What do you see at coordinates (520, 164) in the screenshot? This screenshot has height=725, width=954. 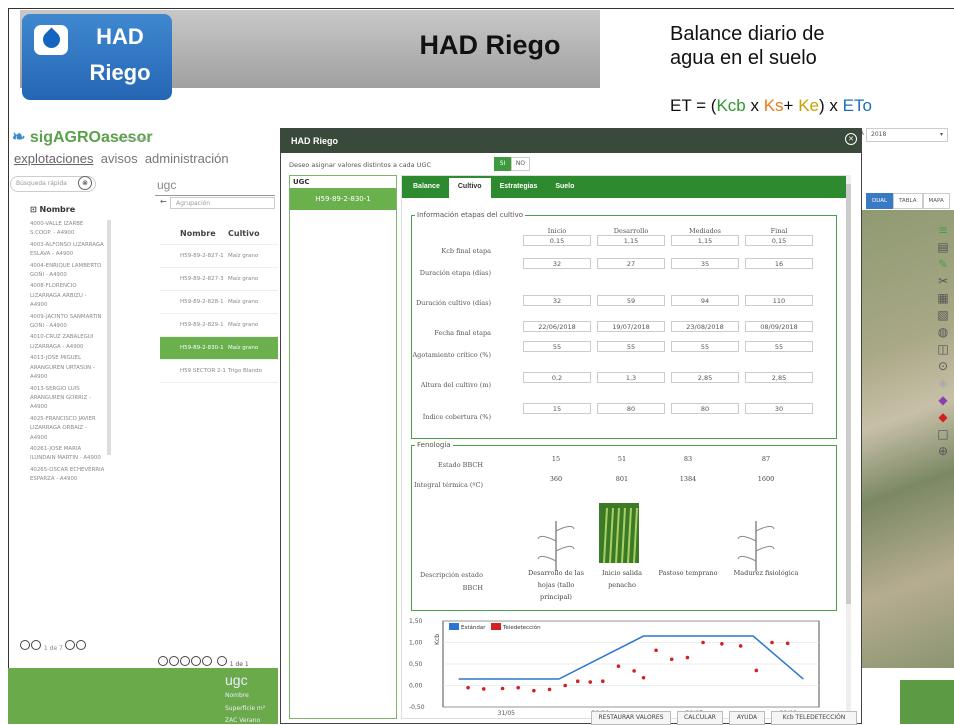 I see `no-button: NO` at bounding box center [520, 164].